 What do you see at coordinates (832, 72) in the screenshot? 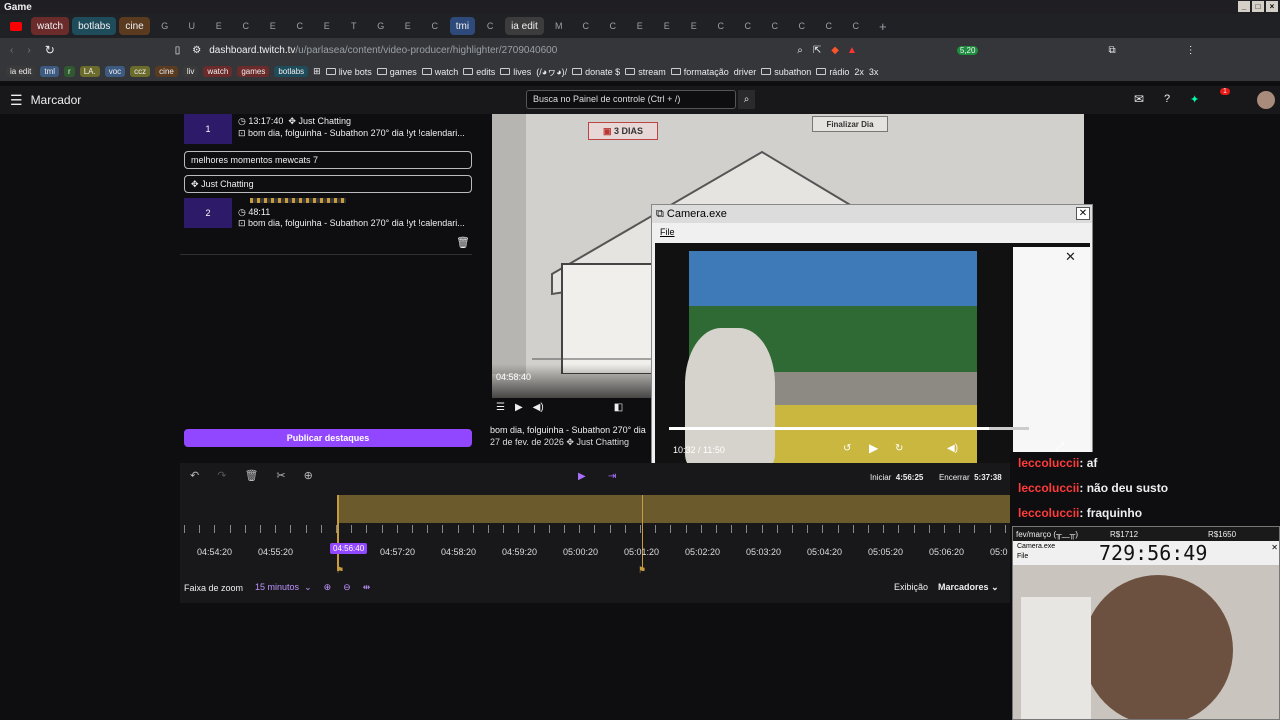
I see `bookmark-radio: rádio` at bounding box center [832, 72].